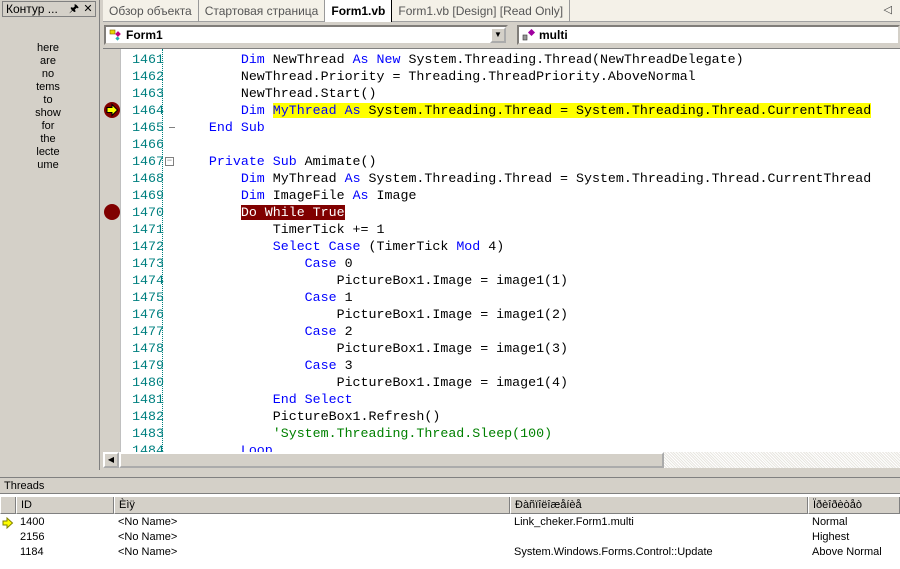 The height and width of the screenshot is (569, 900). What do you see at coordinates (169, 161) in the screenshot?
I see `collapse-icon: −` at bounding box center [169, 161].